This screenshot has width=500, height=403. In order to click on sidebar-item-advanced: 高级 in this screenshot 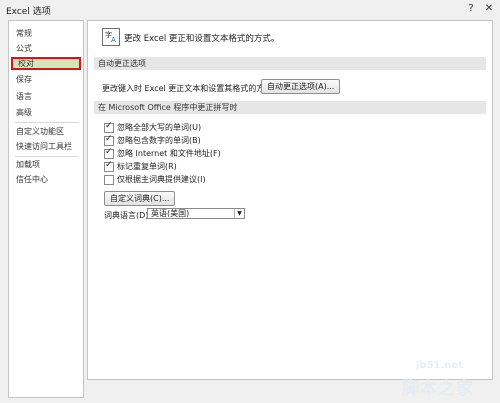, I will do `click(46, 112)`.